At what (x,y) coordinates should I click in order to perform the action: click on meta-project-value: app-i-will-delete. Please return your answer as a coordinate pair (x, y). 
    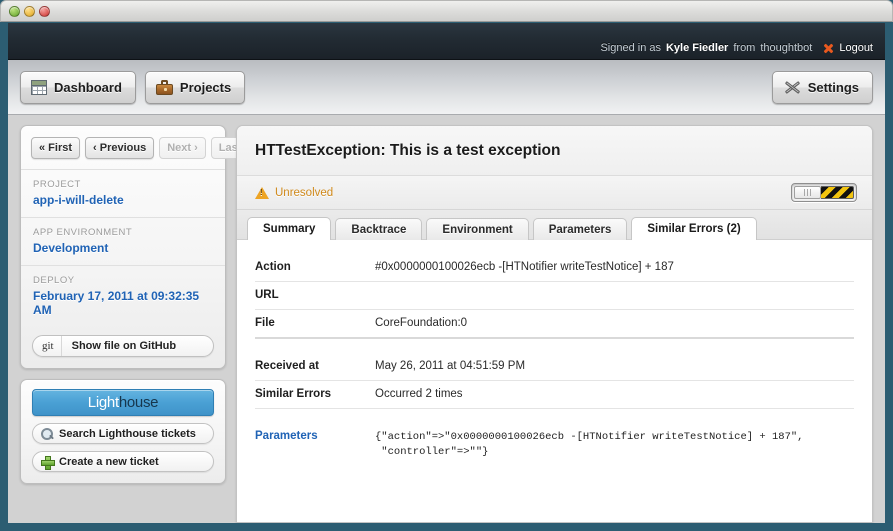
    Looking at the image, I should click on (123, 200).